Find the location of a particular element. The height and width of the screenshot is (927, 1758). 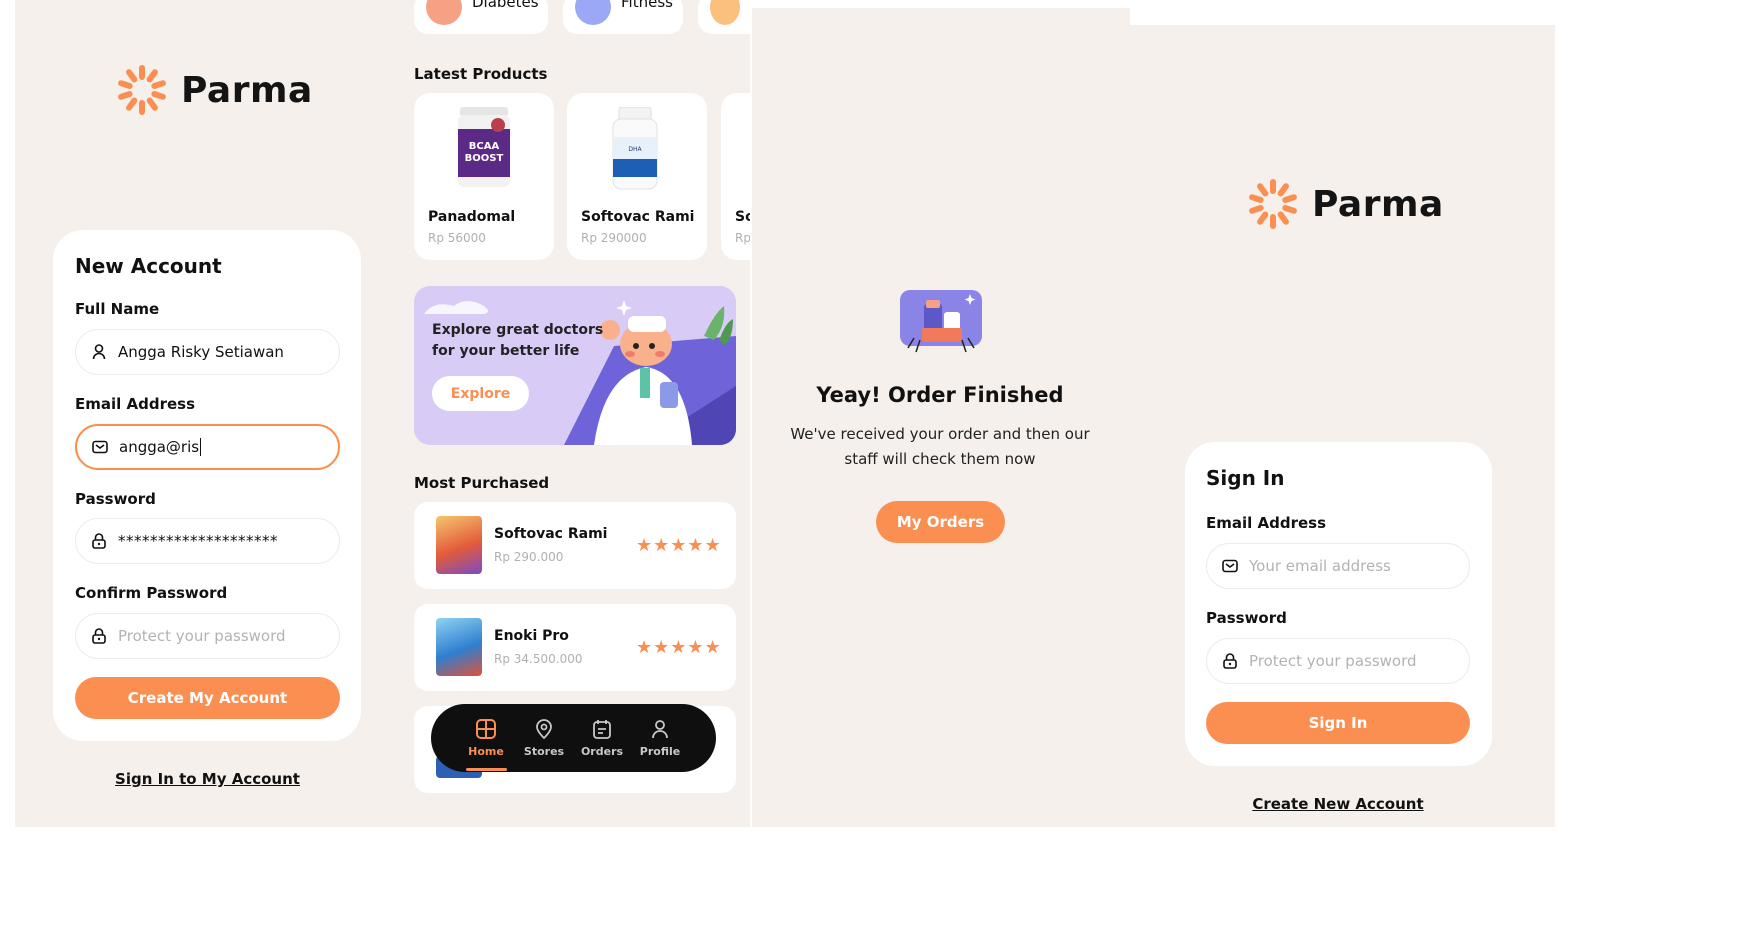

product-price: Rp 34.500.000 is located at coordinates (538, 659).